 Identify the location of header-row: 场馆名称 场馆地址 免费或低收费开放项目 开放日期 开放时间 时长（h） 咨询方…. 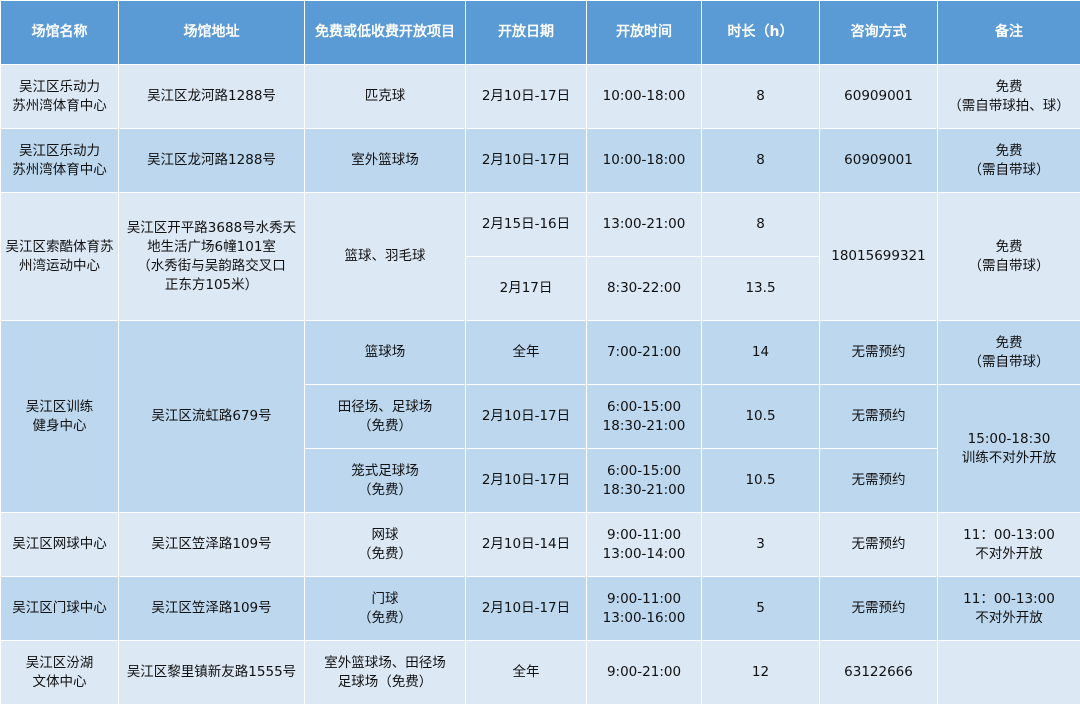
(540, 33).